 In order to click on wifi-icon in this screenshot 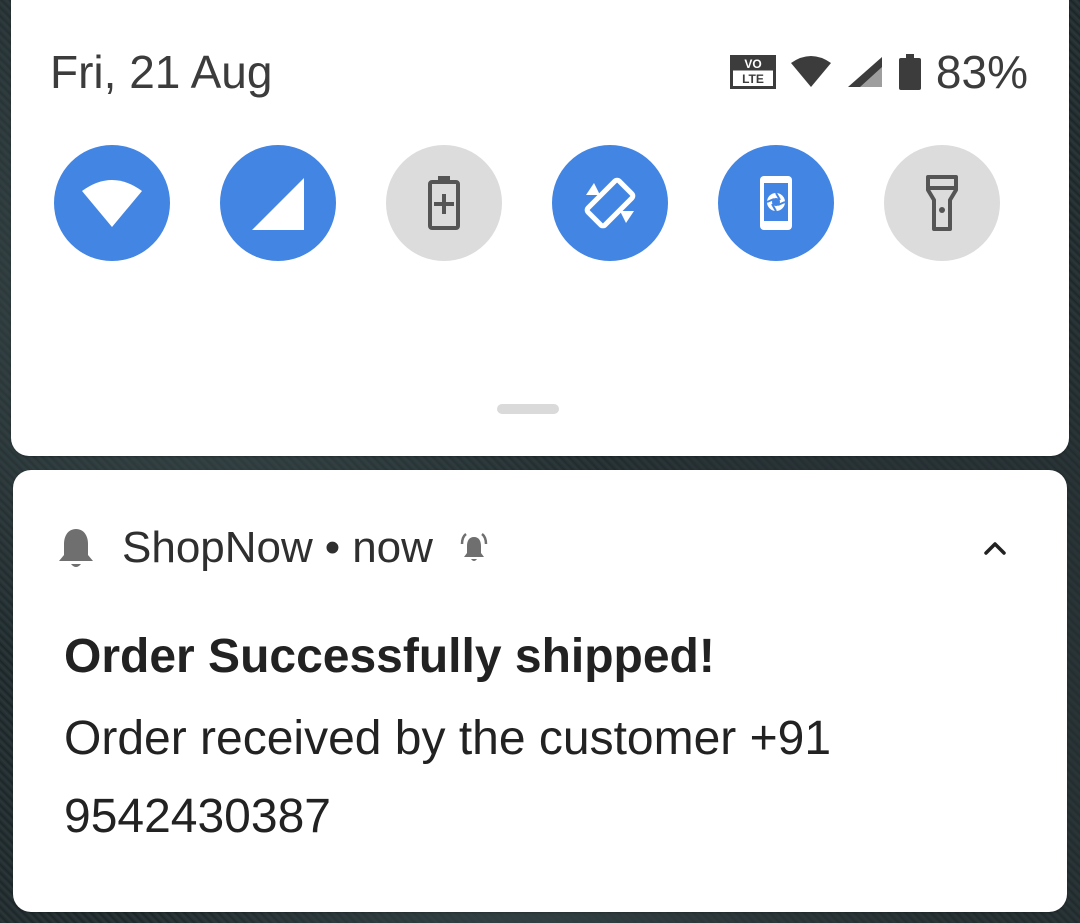, I will do `click(112, 203)`.